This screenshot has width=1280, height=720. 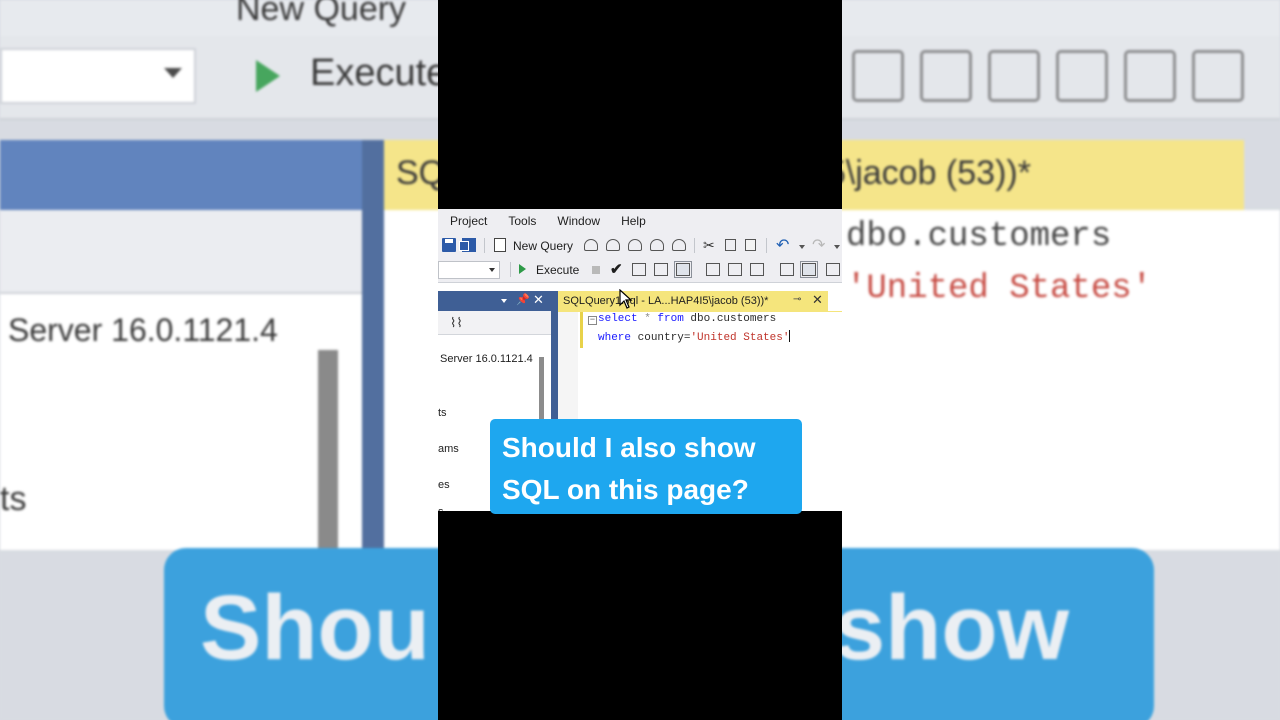 I want to click on query-options-icon, so click(x=661, y=269).